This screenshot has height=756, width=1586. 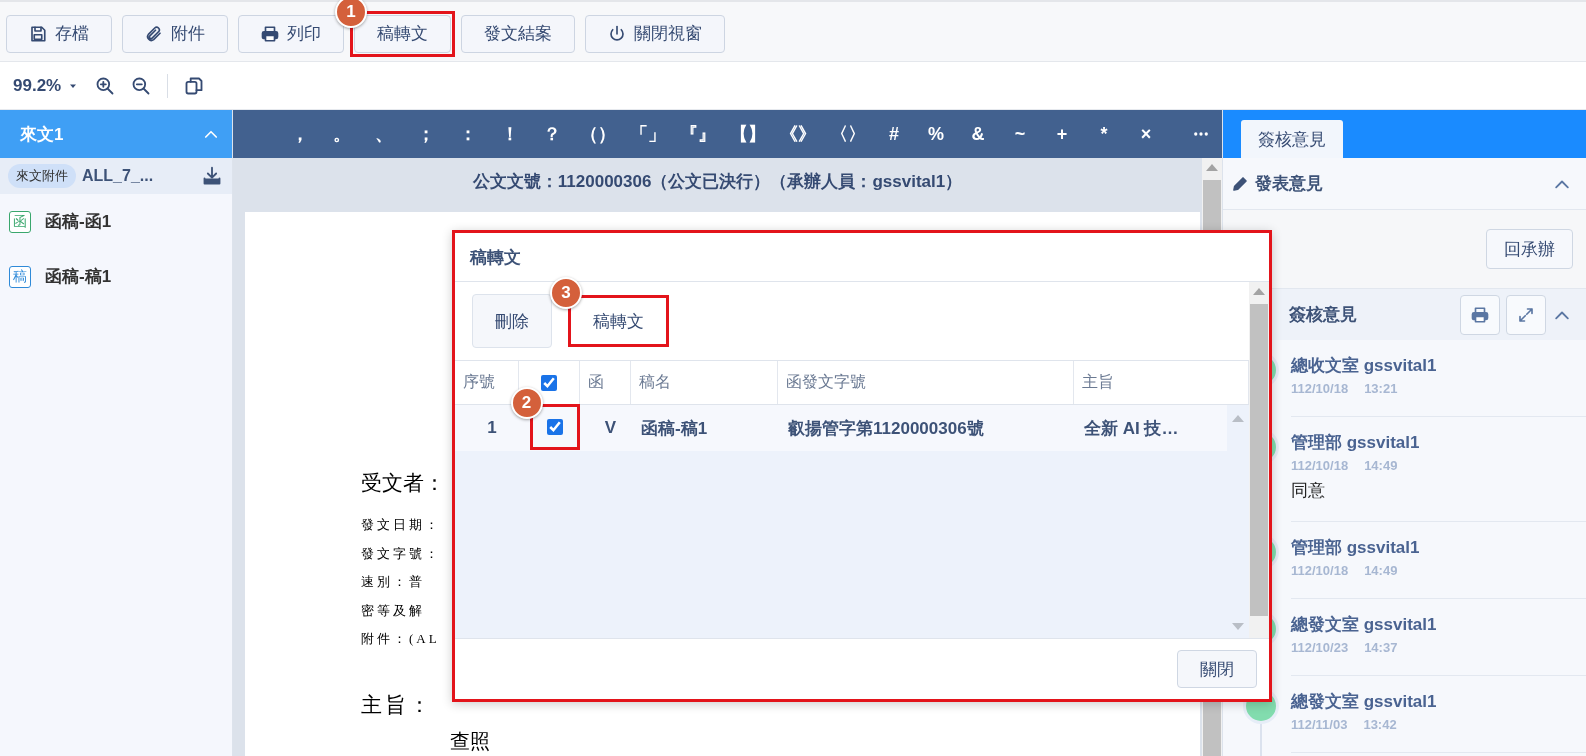 What do you see at coordinates (936, 134) in the screenshot?
I see `symbol-button: %` at bounding box center [936, 134].